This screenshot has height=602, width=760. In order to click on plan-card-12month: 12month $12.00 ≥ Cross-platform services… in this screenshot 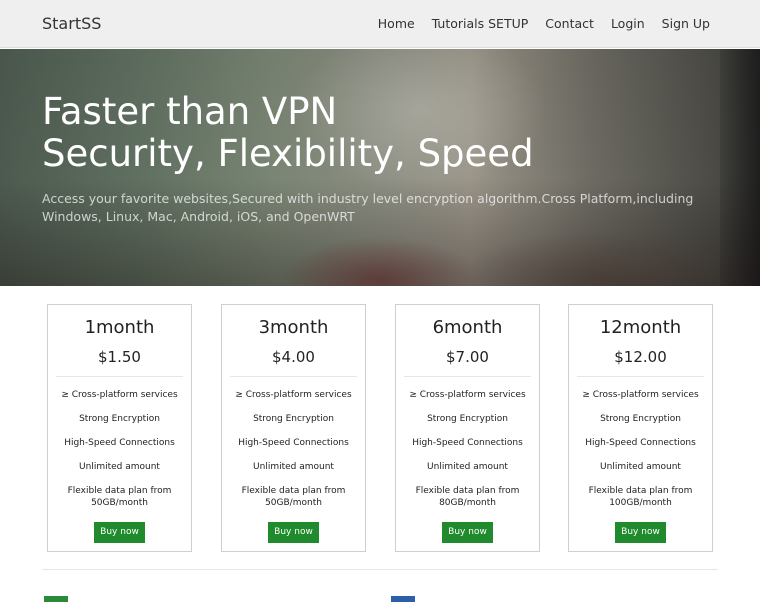, I will do `click(640, 428)`.